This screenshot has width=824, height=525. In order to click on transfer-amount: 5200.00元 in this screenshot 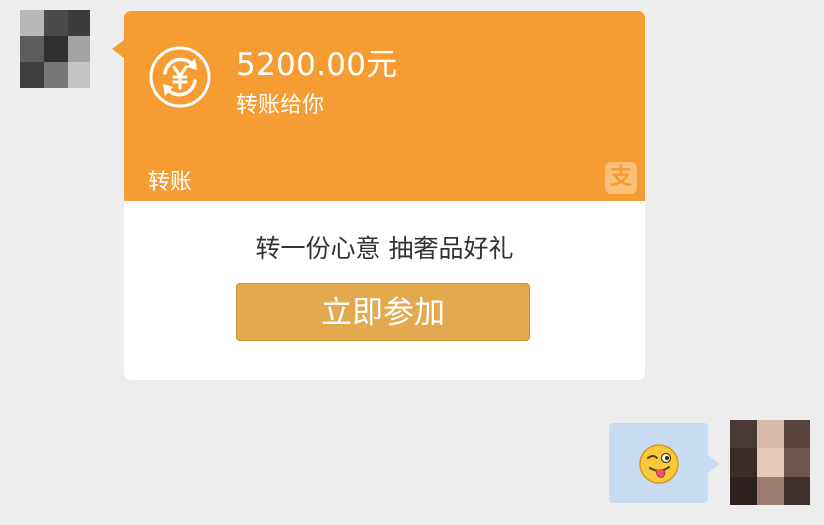, I will do `click(317, 65)`.